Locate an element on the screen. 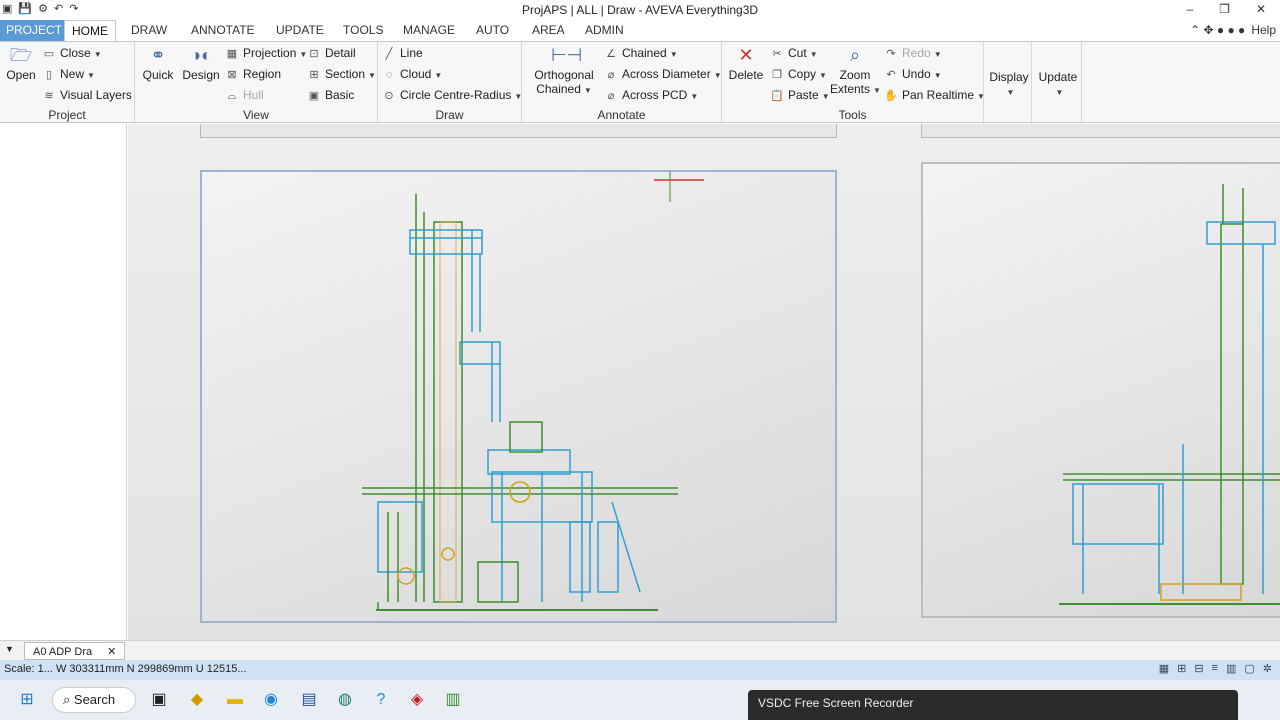  task-view-icon: ▣ is located at coordinates (159, 700).